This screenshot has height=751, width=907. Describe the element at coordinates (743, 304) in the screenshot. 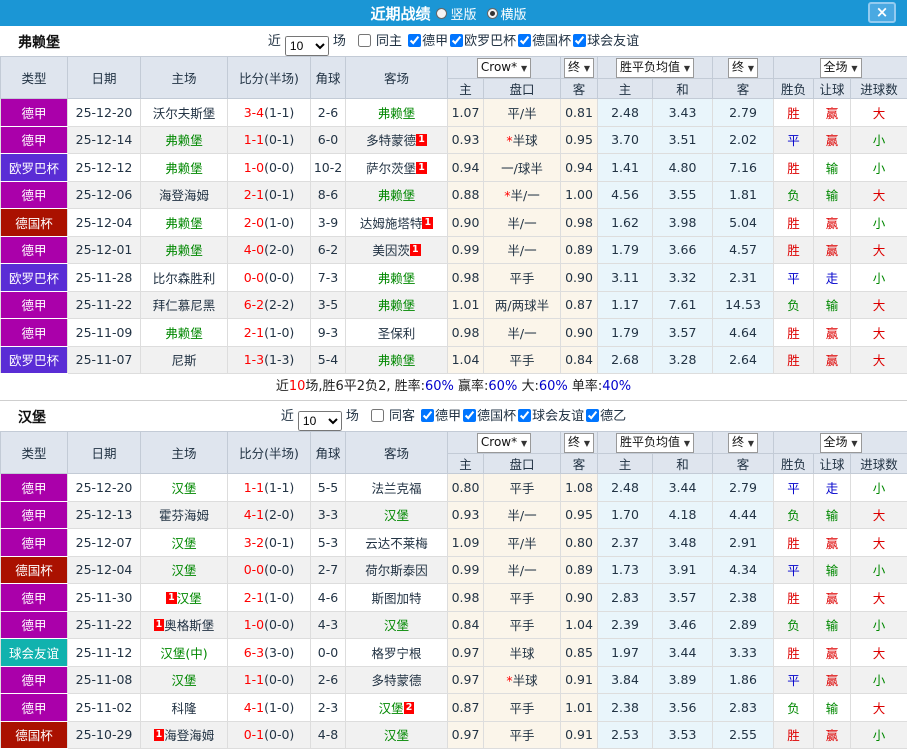

I see `avg-away-cell: 14.53` at that location.